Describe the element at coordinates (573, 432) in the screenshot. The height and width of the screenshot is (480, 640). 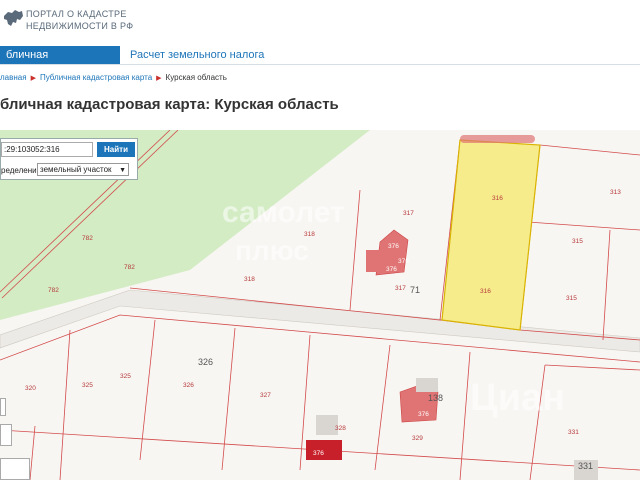
I see `label-331-small: 331` at that location.